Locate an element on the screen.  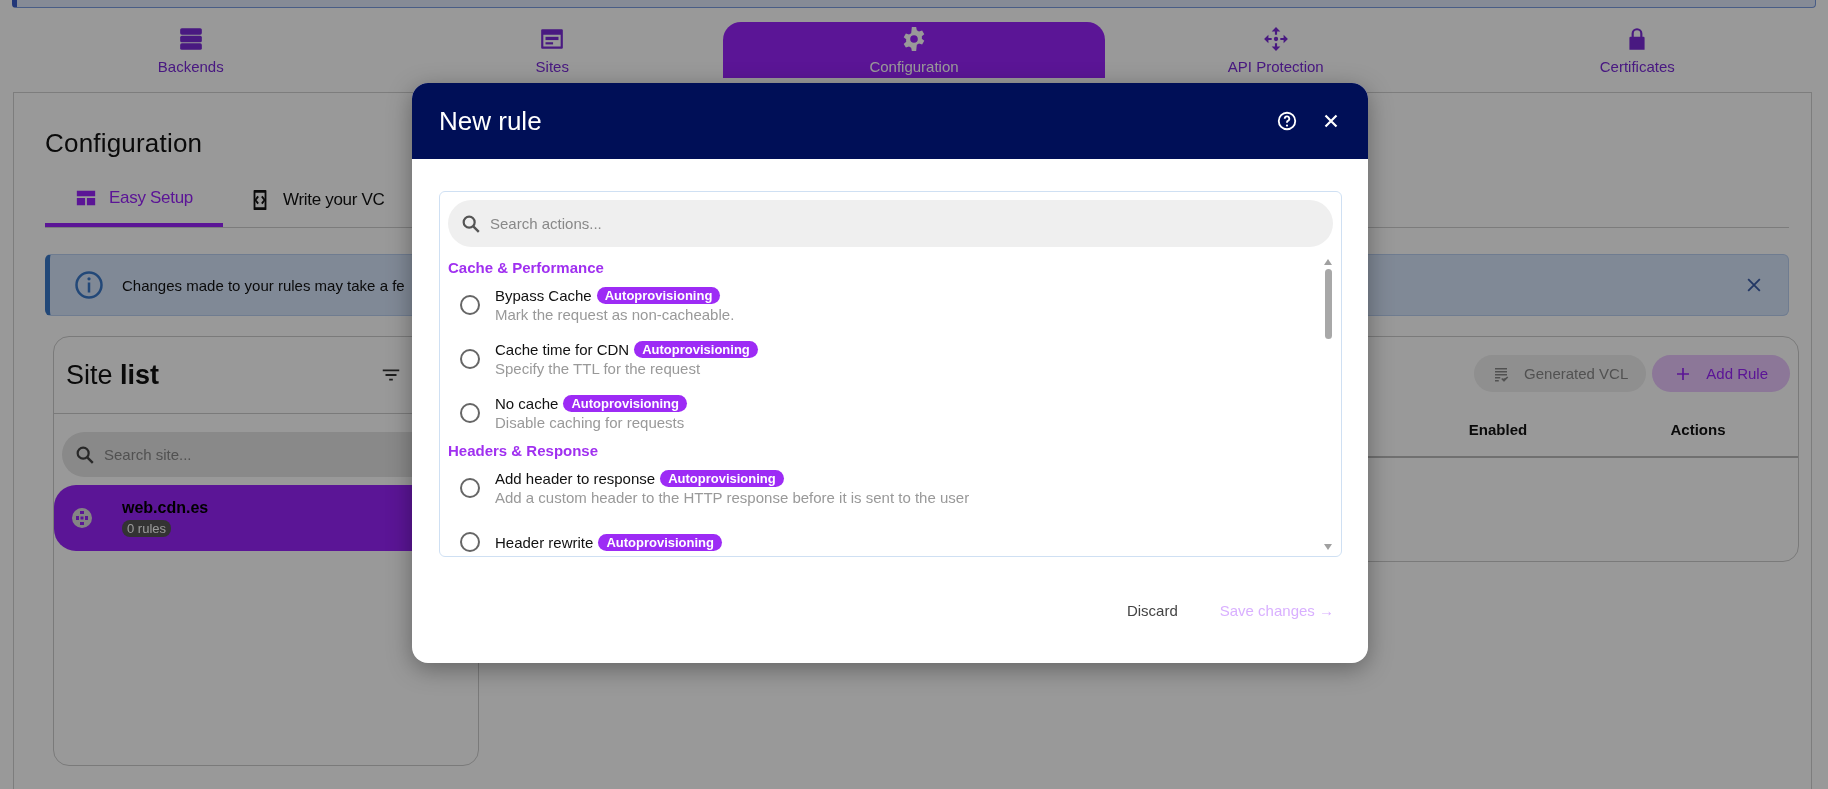
dialog-title: New rule is located at coordinates (491, 121).